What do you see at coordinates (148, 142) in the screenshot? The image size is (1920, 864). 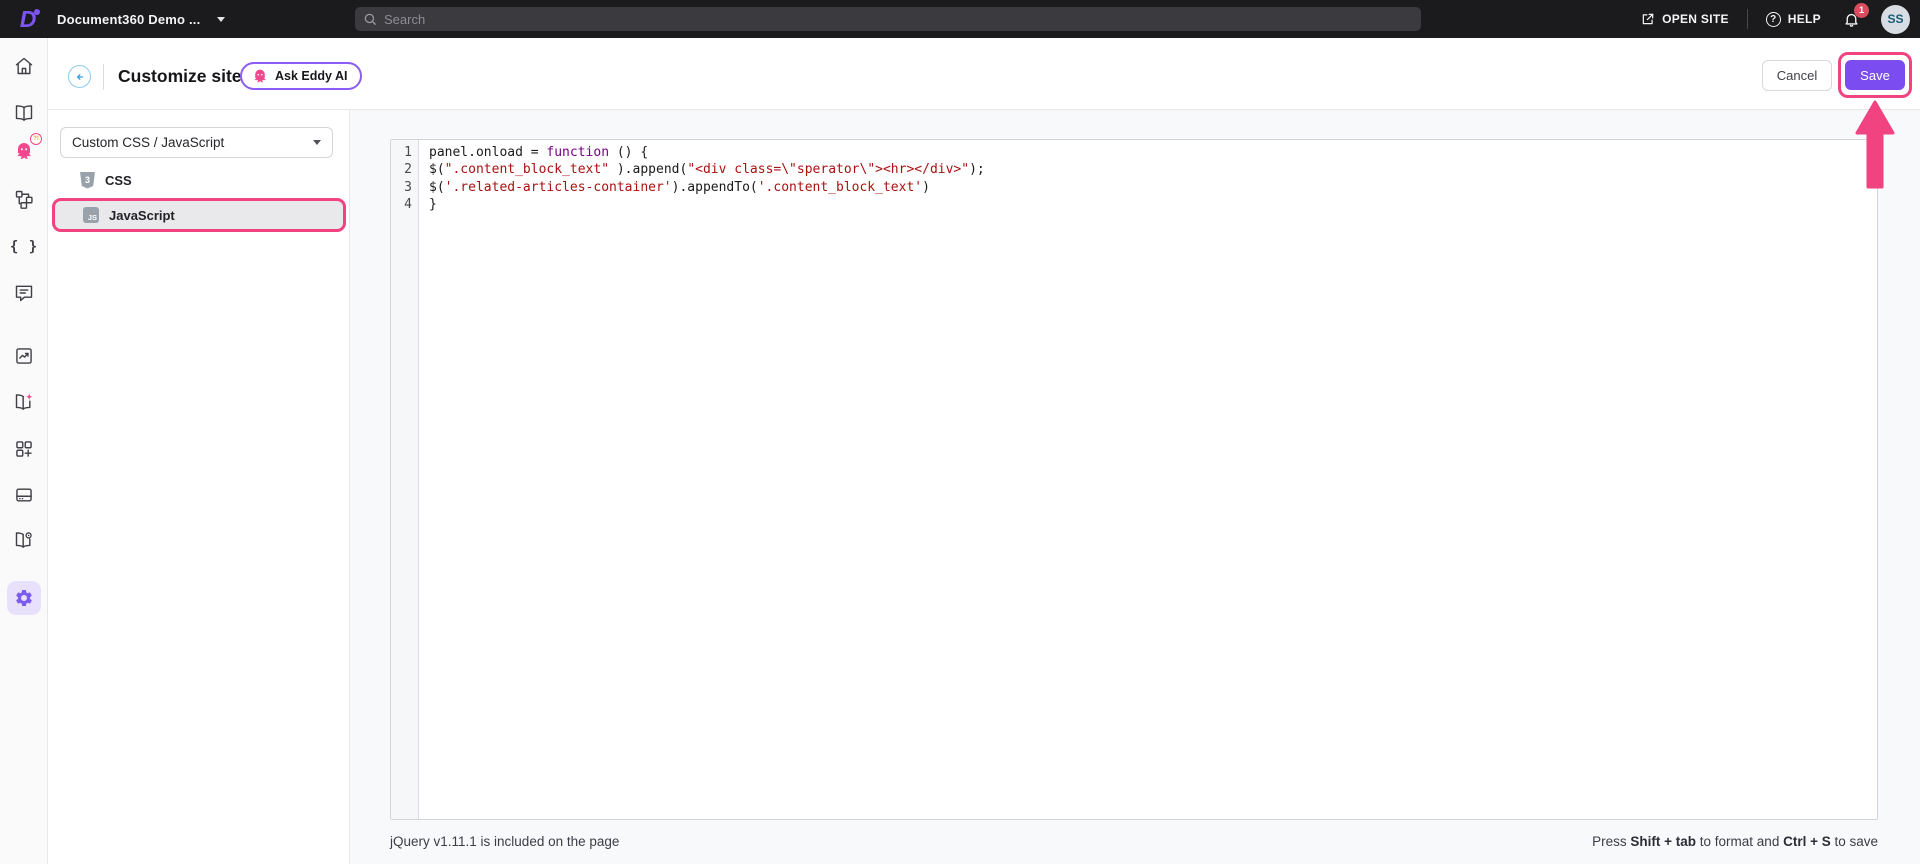 I see `dropdown-value: Custom CSS / JavaScript` at bounding box center [148, 142].